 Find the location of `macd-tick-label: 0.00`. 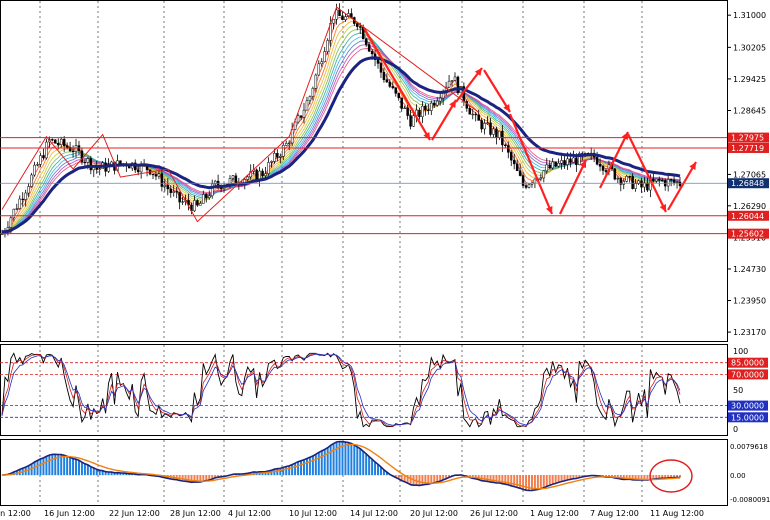

macd-tick-label: 0.00 is located at coordinates (738, 476).